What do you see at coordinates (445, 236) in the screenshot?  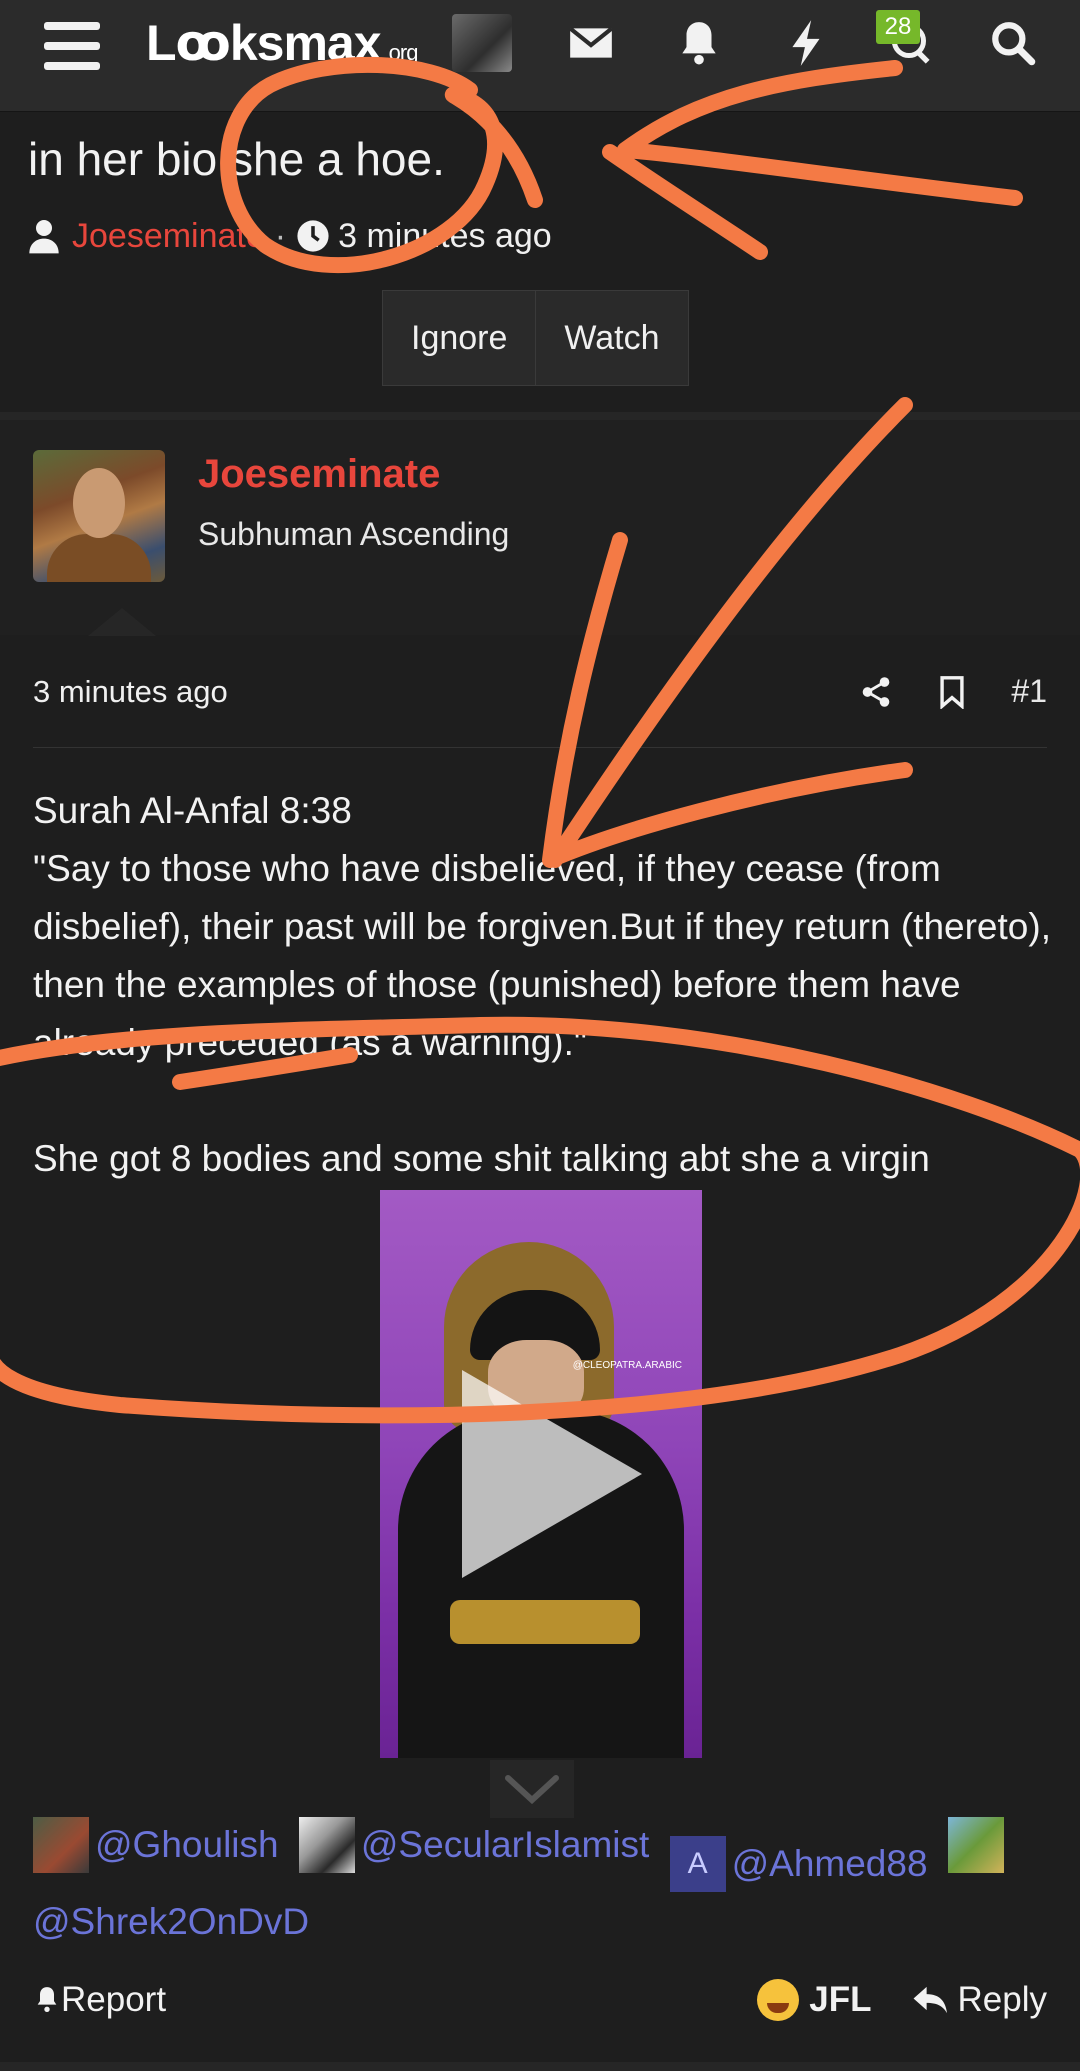 I see `thread-time: 3 minutes ago` at bounding box center [445, 236].